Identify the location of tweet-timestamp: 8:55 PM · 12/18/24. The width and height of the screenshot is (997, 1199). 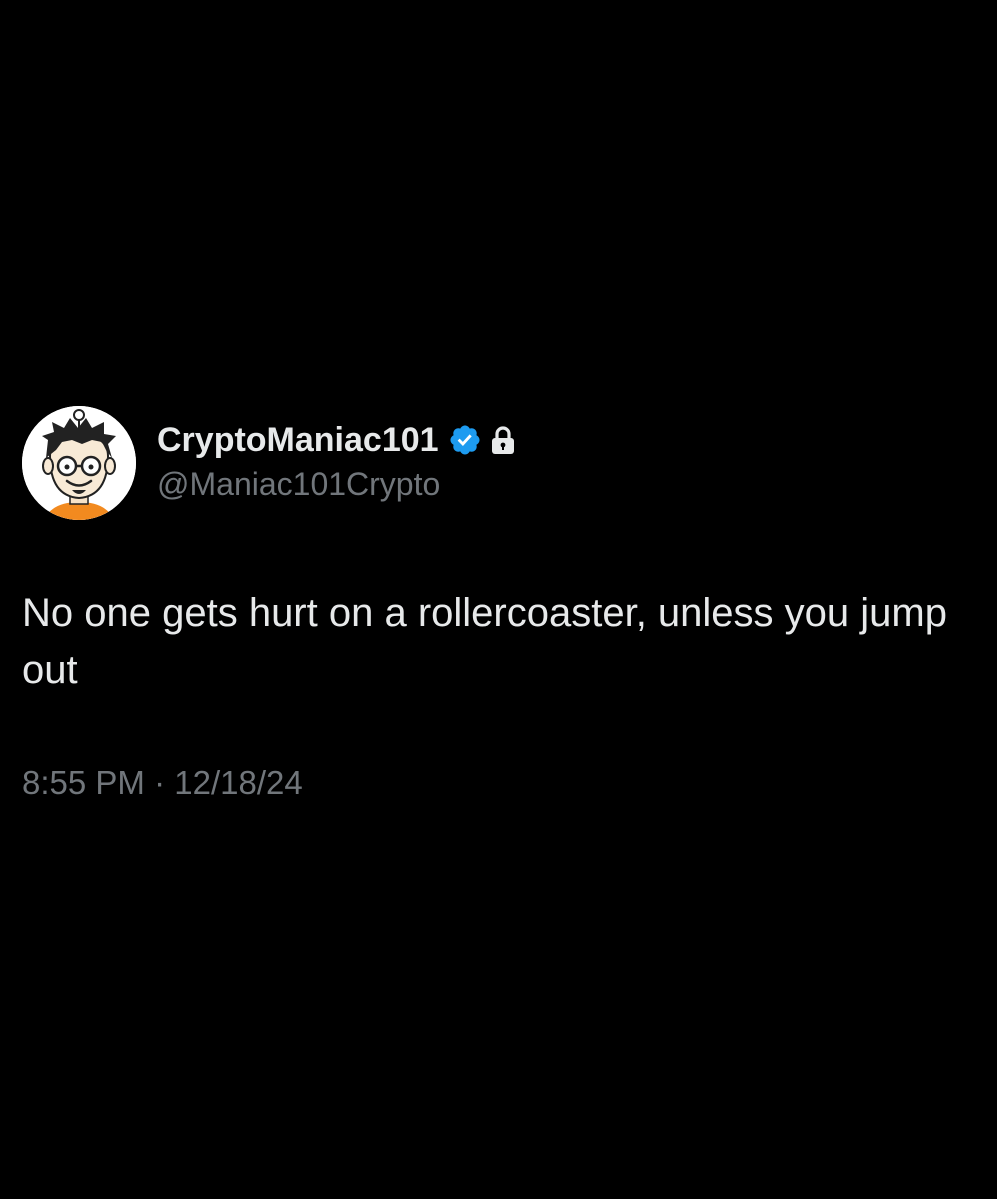
(162, 783).